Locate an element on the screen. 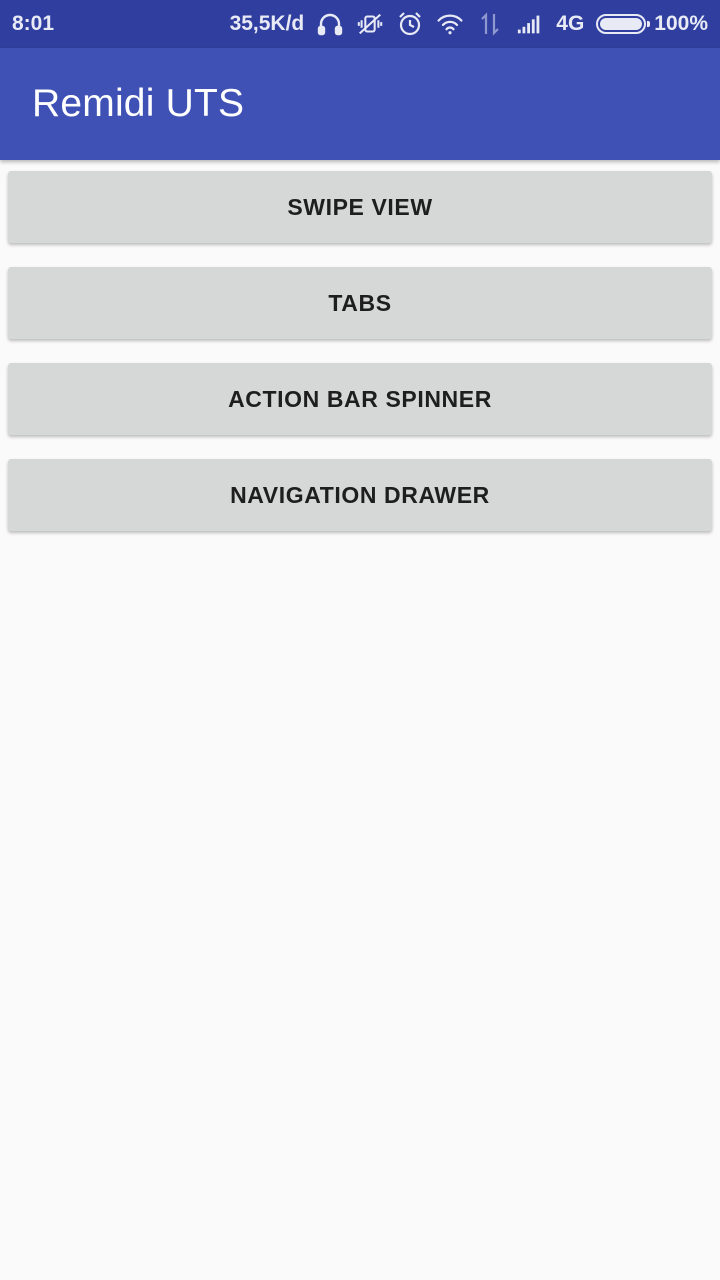 The height and width of the screenshot is (1280, 720). status-bar: 8:01 35,5K/d 4G 100% is located at coordinates (360, 24).